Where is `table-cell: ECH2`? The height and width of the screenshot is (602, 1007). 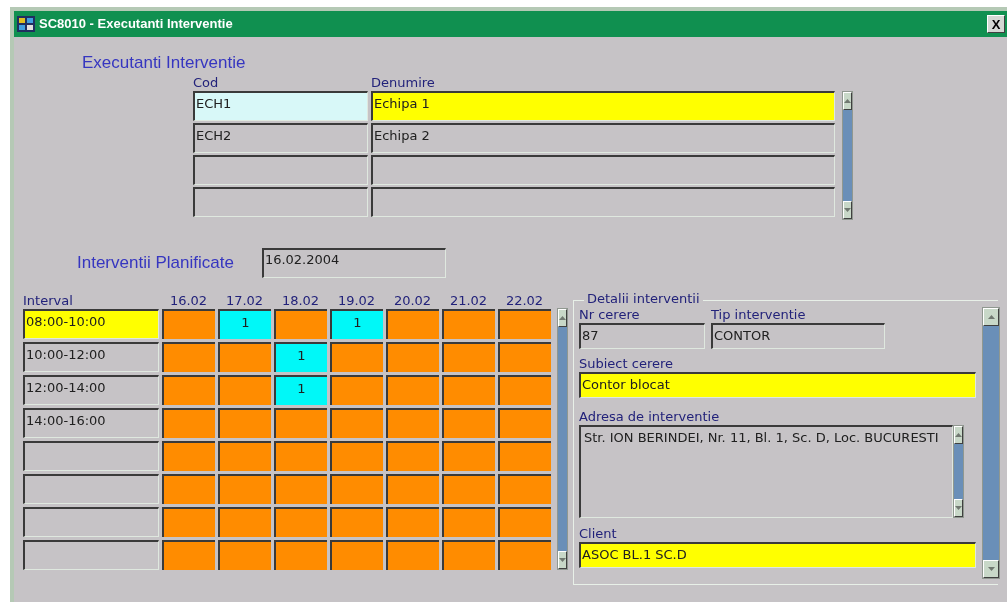 table-cell: ECH2 is located at coordinates (280, 138).